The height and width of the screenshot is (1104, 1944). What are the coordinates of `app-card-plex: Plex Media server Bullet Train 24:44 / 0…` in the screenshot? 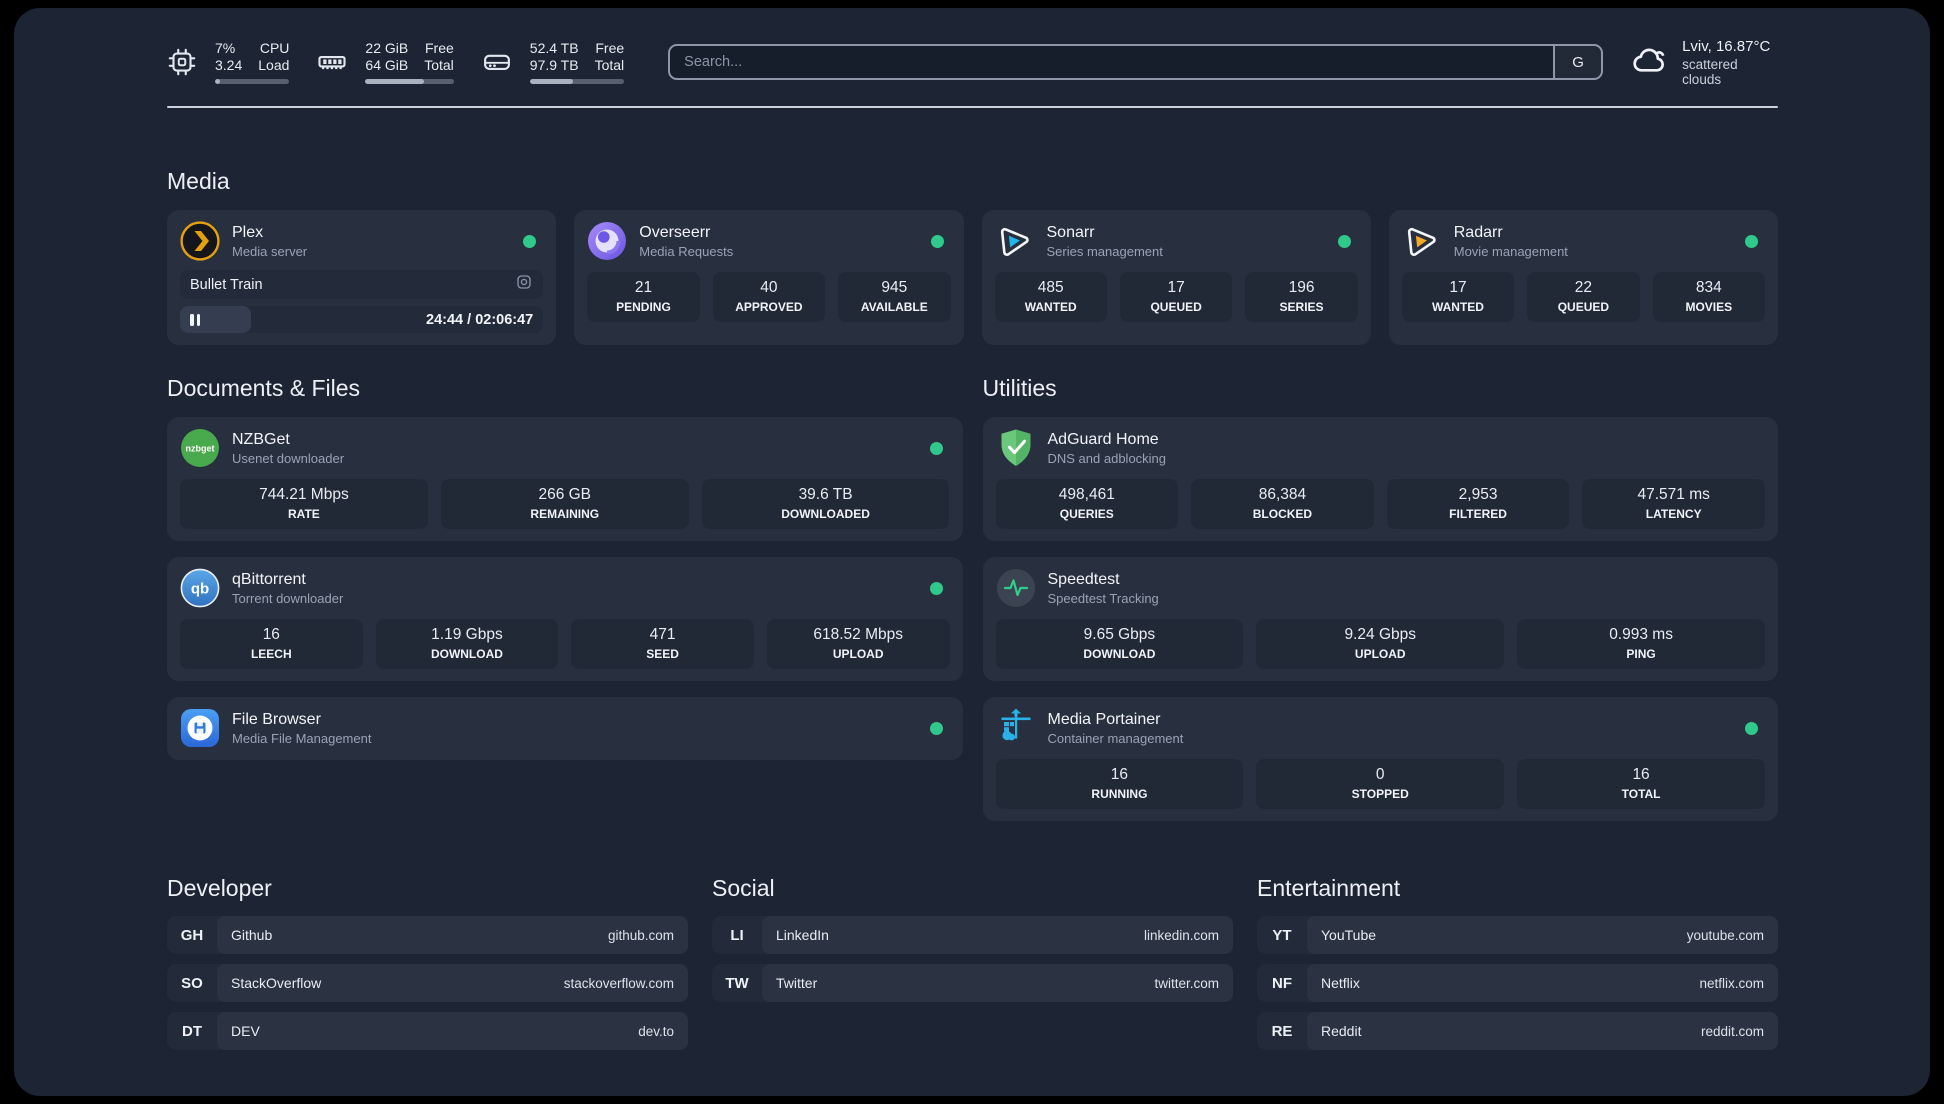 It's located at (362, 277).